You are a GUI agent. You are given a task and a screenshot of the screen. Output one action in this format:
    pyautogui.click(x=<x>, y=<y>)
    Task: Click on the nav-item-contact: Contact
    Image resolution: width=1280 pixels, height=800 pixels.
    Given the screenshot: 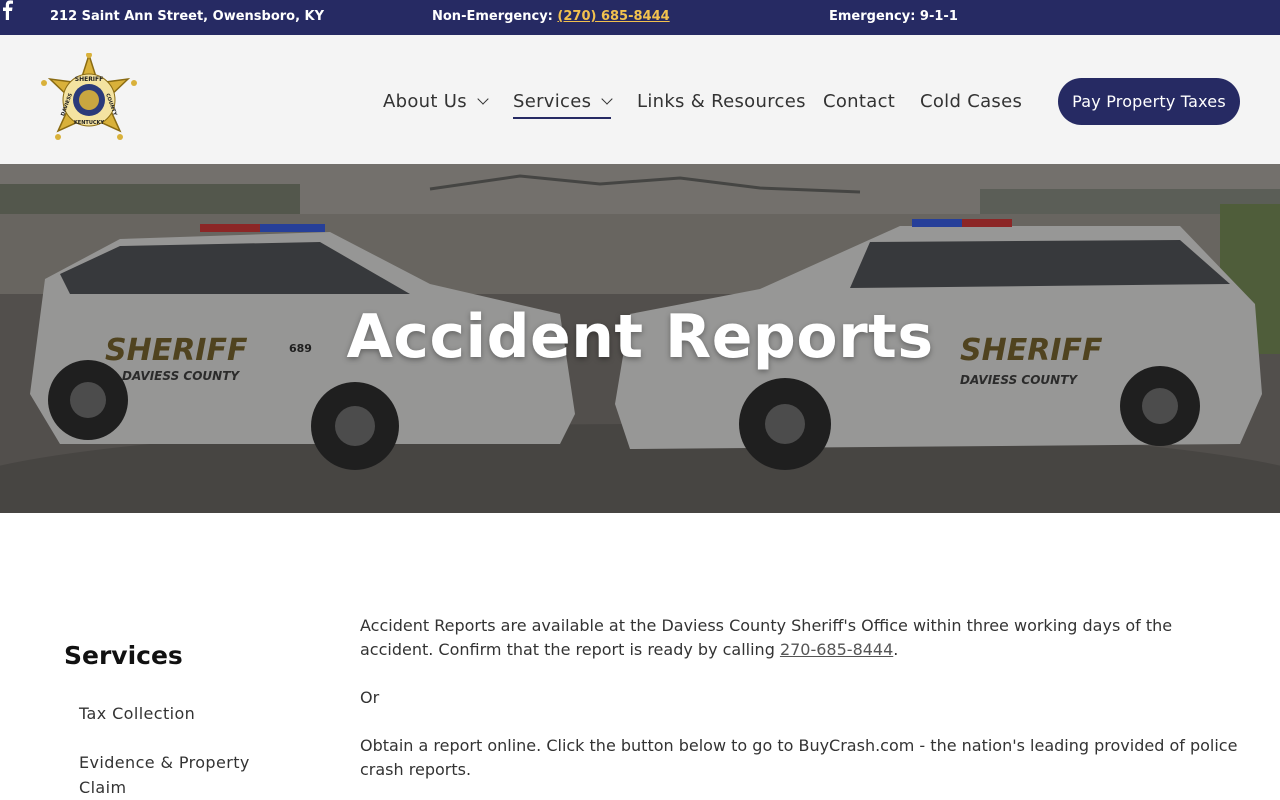 What is the action you would take?
    pyautogui.click(x=859, y=101)
    